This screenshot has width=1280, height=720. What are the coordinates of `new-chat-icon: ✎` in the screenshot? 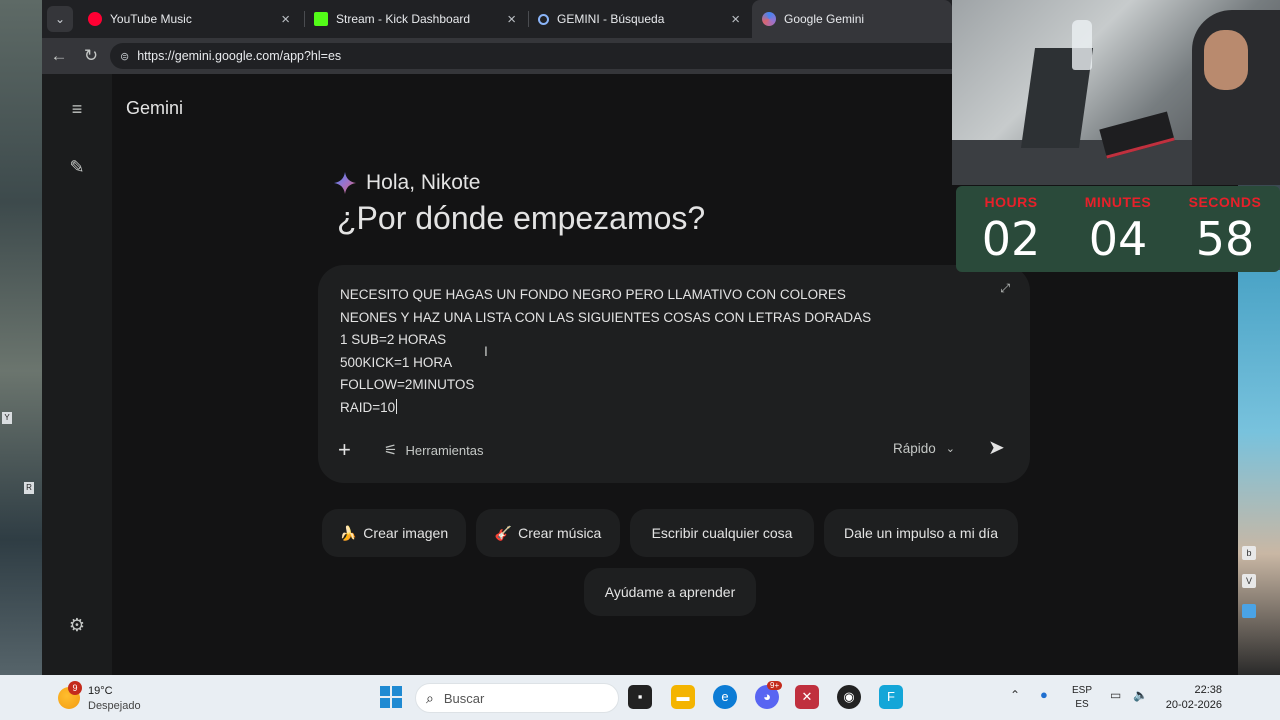 It's located at (77, 167).